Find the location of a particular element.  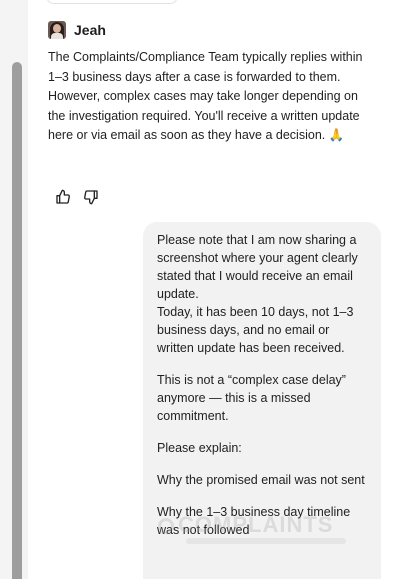

watermark-logo-icon is located at coordinates (166, 526).